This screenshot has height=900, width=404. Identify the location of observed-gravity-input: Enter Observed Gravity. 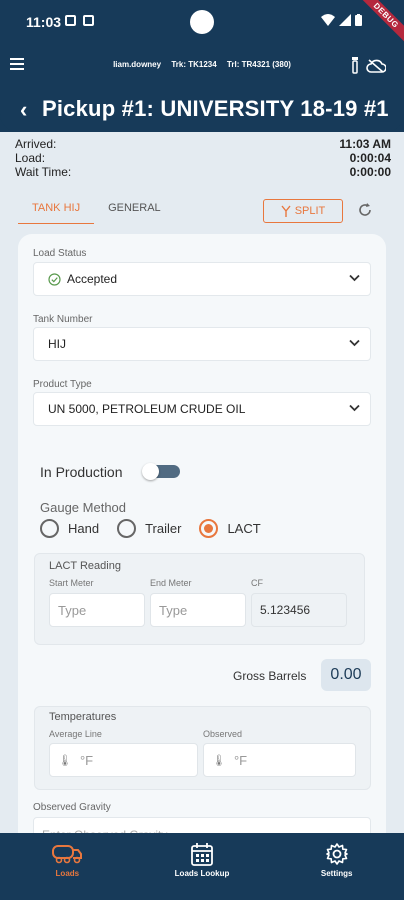
(202, 825).